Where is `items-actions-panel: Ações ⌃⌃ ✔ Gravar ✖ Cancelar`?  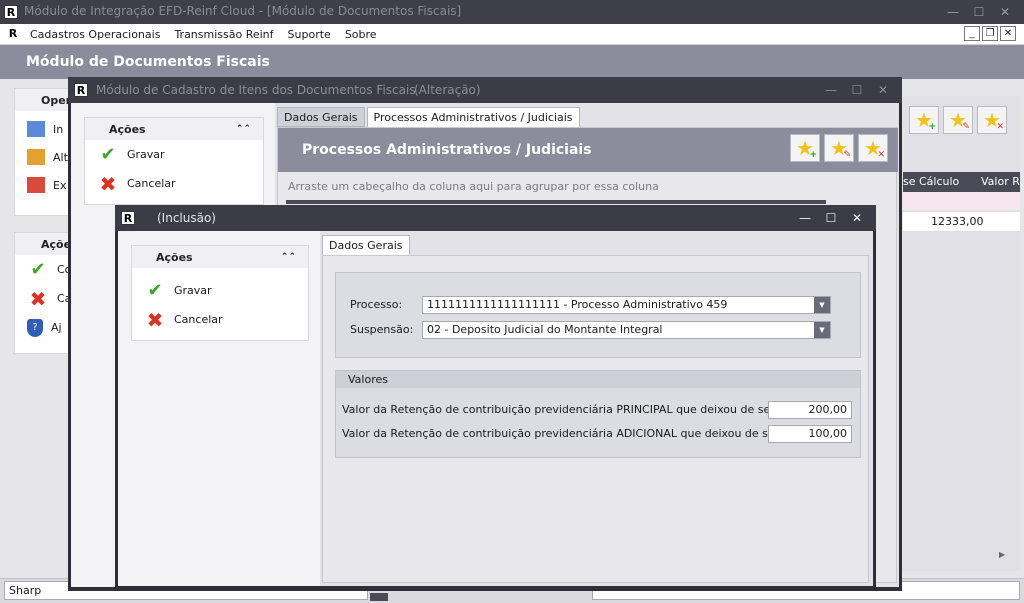
items-actions-panel: Ações ⌃⌃ ✔ Gravar ✖ Cancelar is located at coordinates (174, 161).